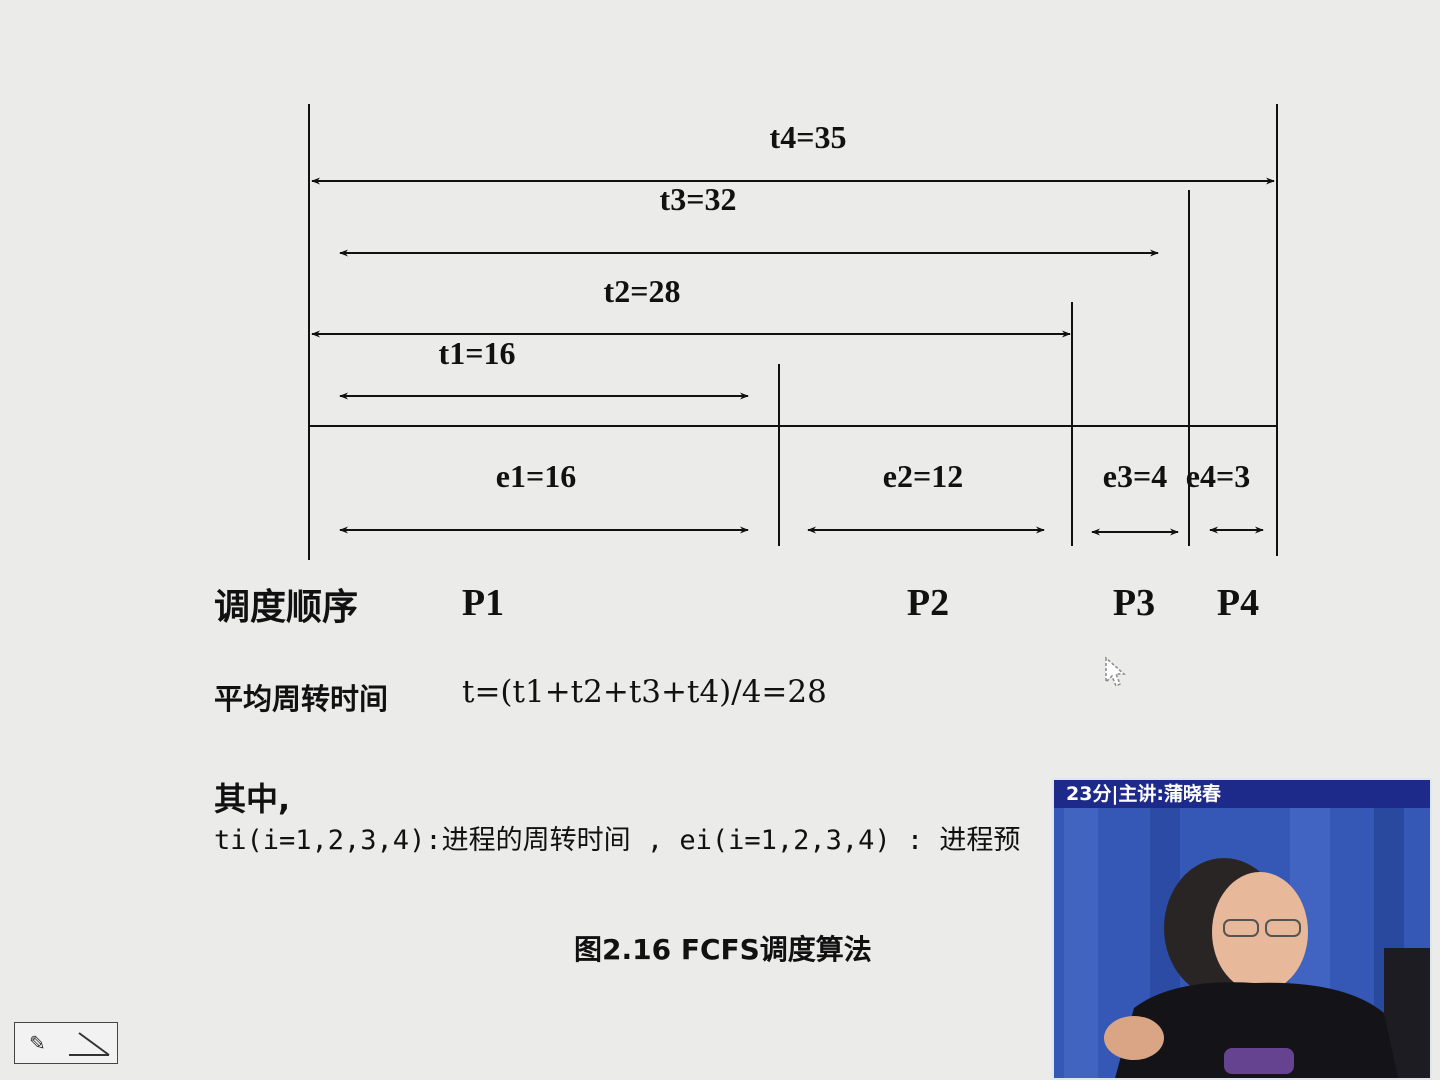 The width and height of the screenshot is (1440, 1080). What do you see at coordinates (252, 799) in the screenshot?
I see `where-label: 其中,` at bounding box center [252, 799].